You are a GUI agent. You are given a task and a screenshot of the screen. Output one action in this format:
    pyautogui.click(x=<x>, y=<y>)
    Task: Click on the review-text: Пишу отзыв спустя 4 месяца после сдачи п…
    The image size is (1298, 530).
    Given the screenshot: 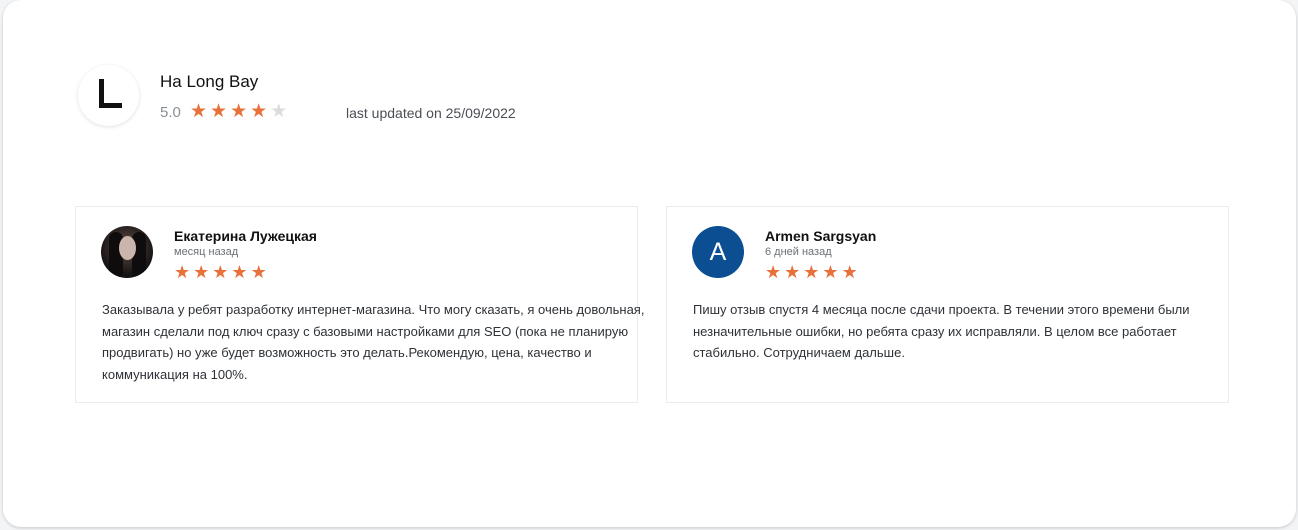 What is the action you would take?
    pyautogui.click(x=941, y=331)
    